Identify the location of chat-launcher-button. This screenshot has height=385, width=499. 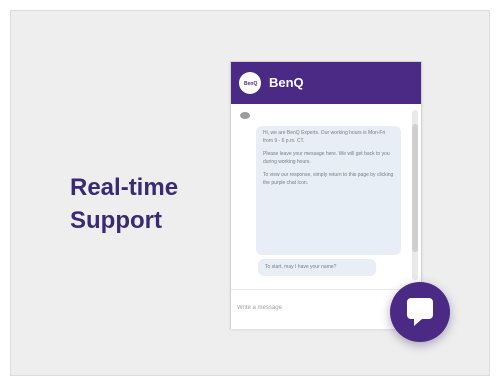
(420, 312).